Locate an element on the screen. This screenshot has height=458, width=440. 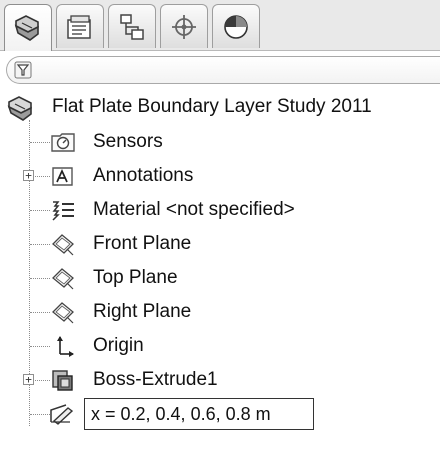
tree-item-label: Material <not specified> is located at coordinates (194, 209).